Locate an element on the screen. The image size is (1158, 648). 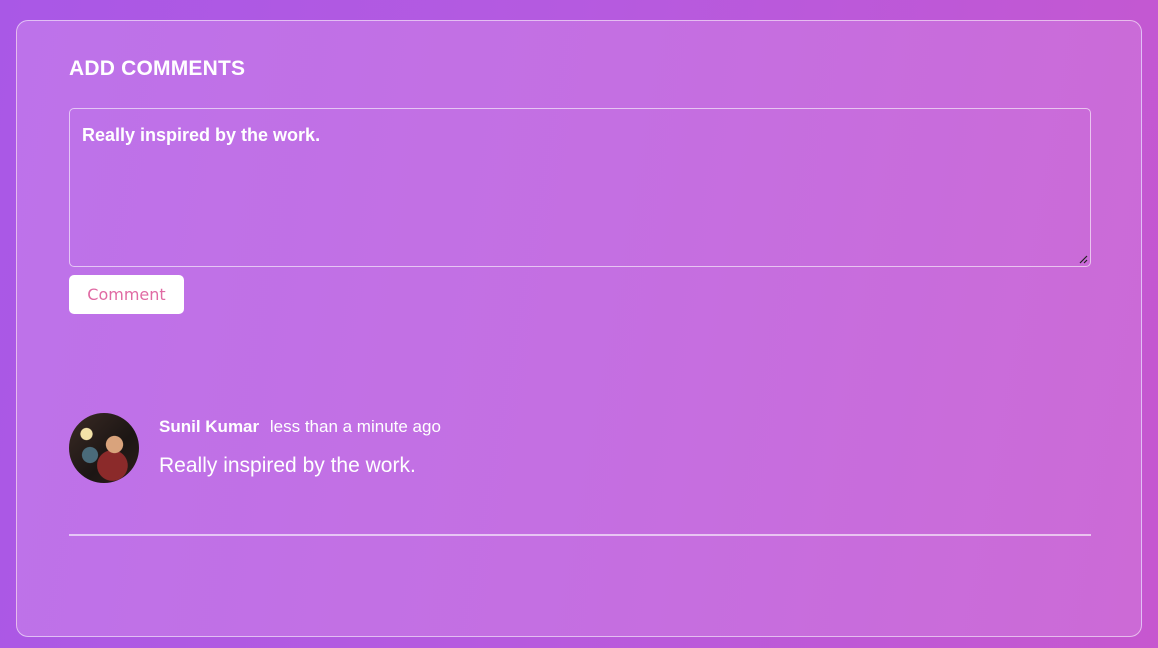
comment-timestamp: less than a minute ago is located at coordinates (355, 426).